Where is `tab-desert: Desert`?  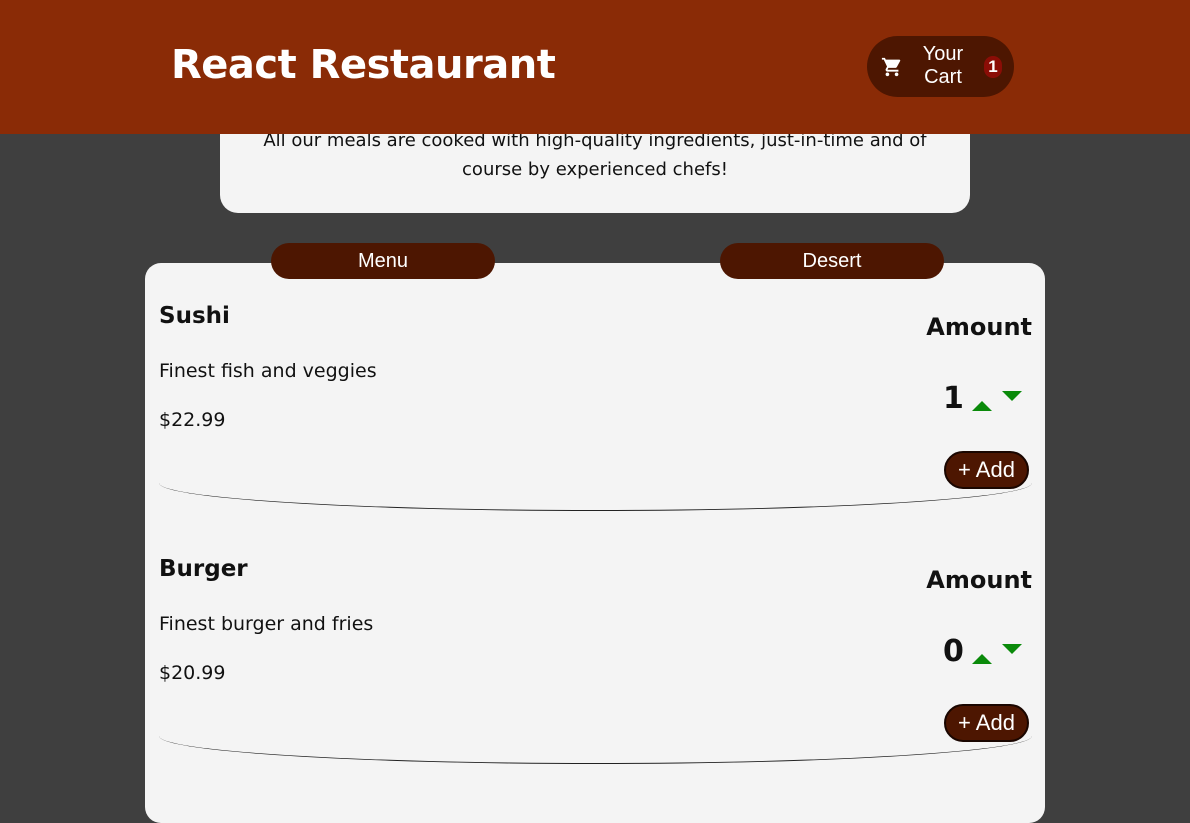
tab-desert: Desert is located at coordinates (832, 261).